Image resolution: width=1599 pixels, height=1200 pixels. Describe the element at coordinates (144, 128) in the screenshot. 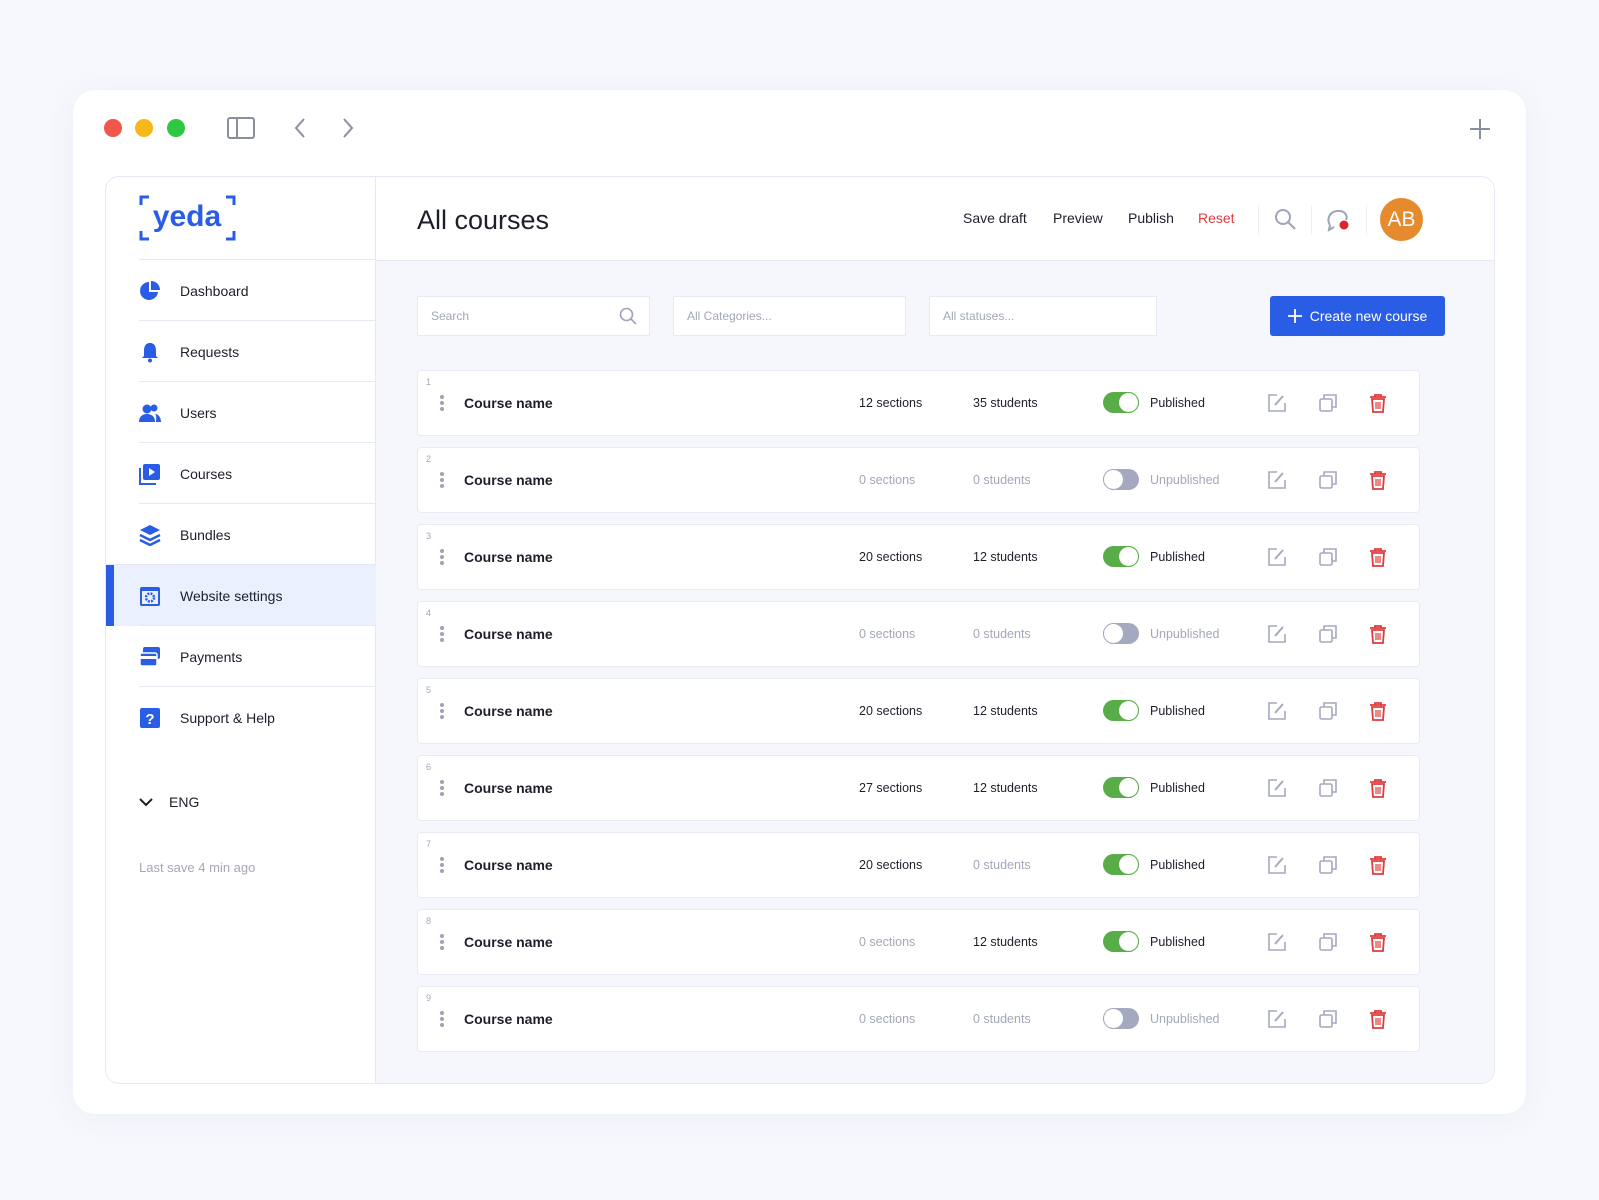

I see `minimize-window-button` at that location.